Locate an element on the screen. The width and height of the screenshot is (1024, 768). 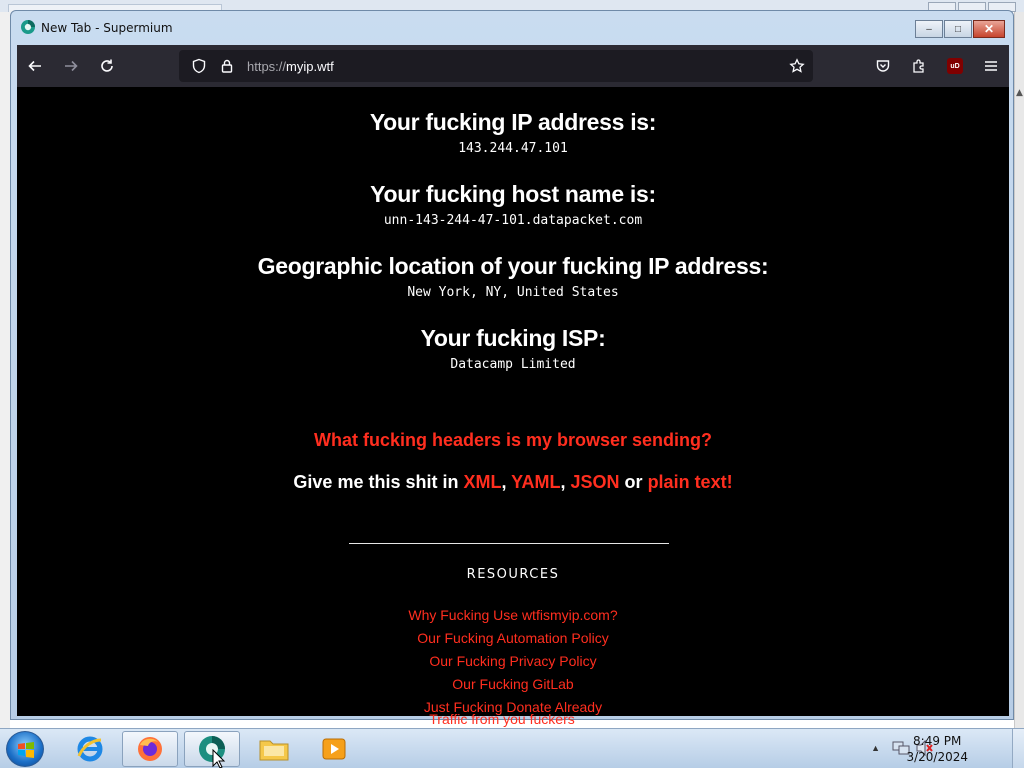
xml-link: XML is located at coordinates (482, 482).